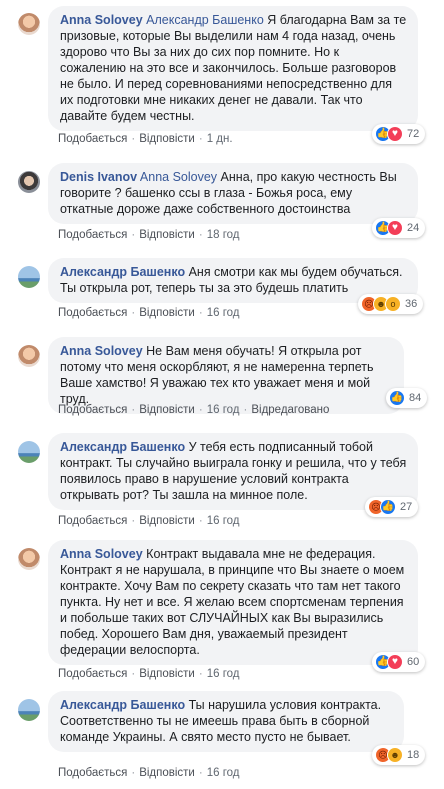 The height and width of the screenshot is (789, 444). I want to click on reaction-count: 36, so click(411, 304).